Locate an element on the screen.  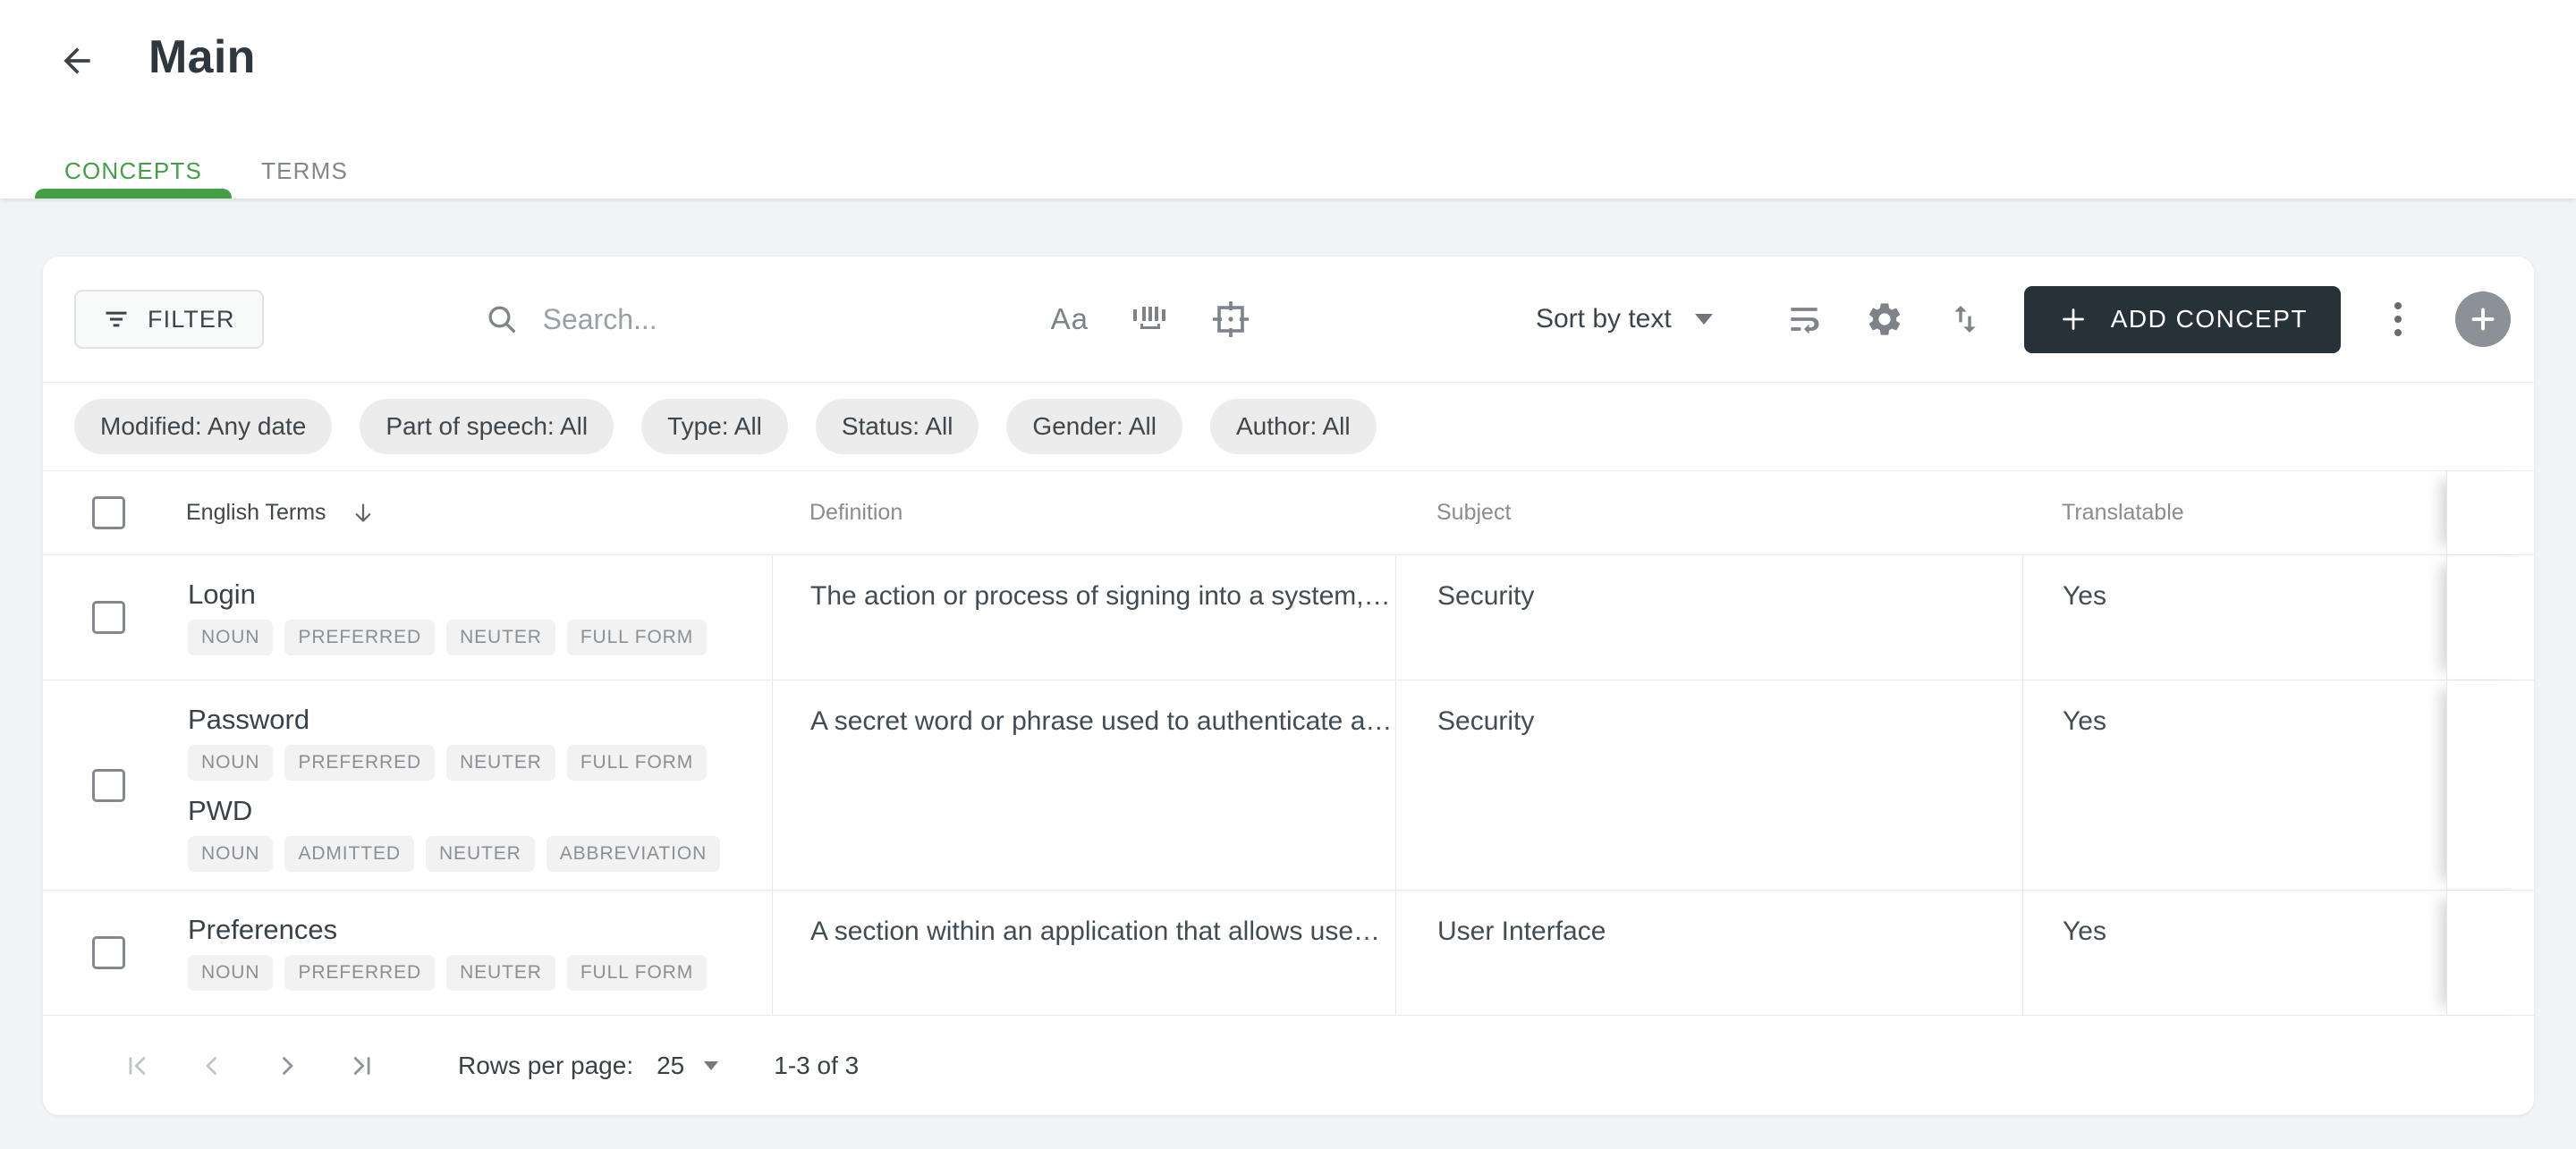
rows-per-page-caret-icon is located at coordinates (711, 1065).